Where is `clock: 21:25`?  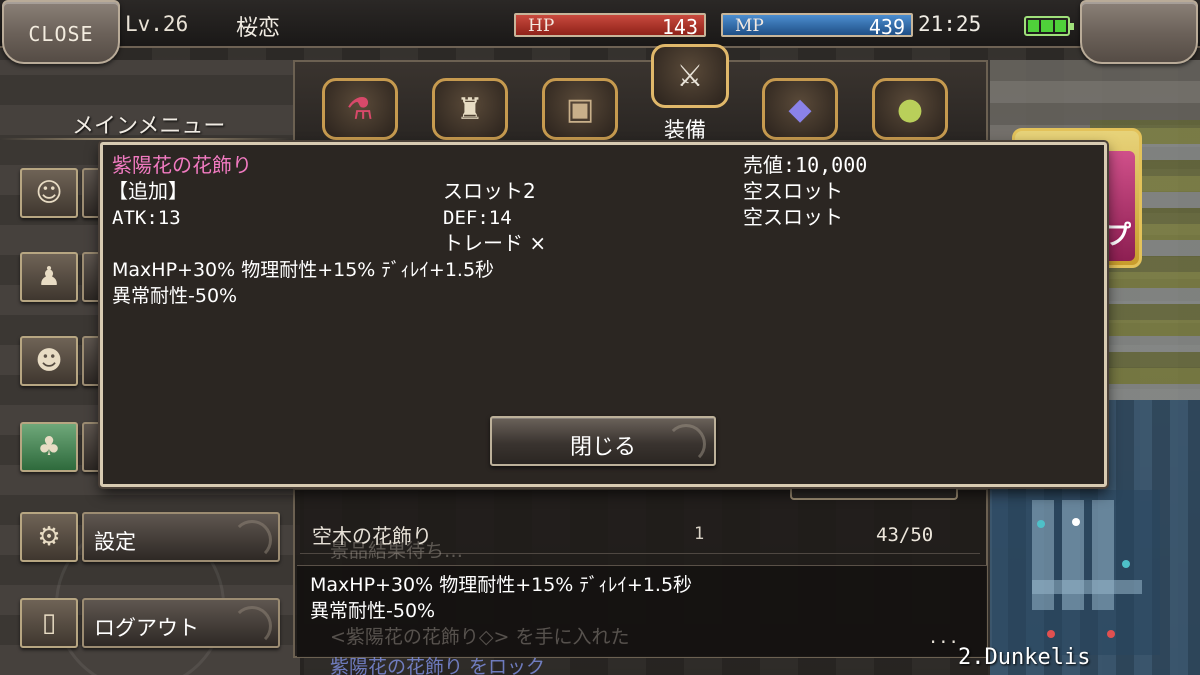 clock: 21:25 is located at coordinates (950, 24).